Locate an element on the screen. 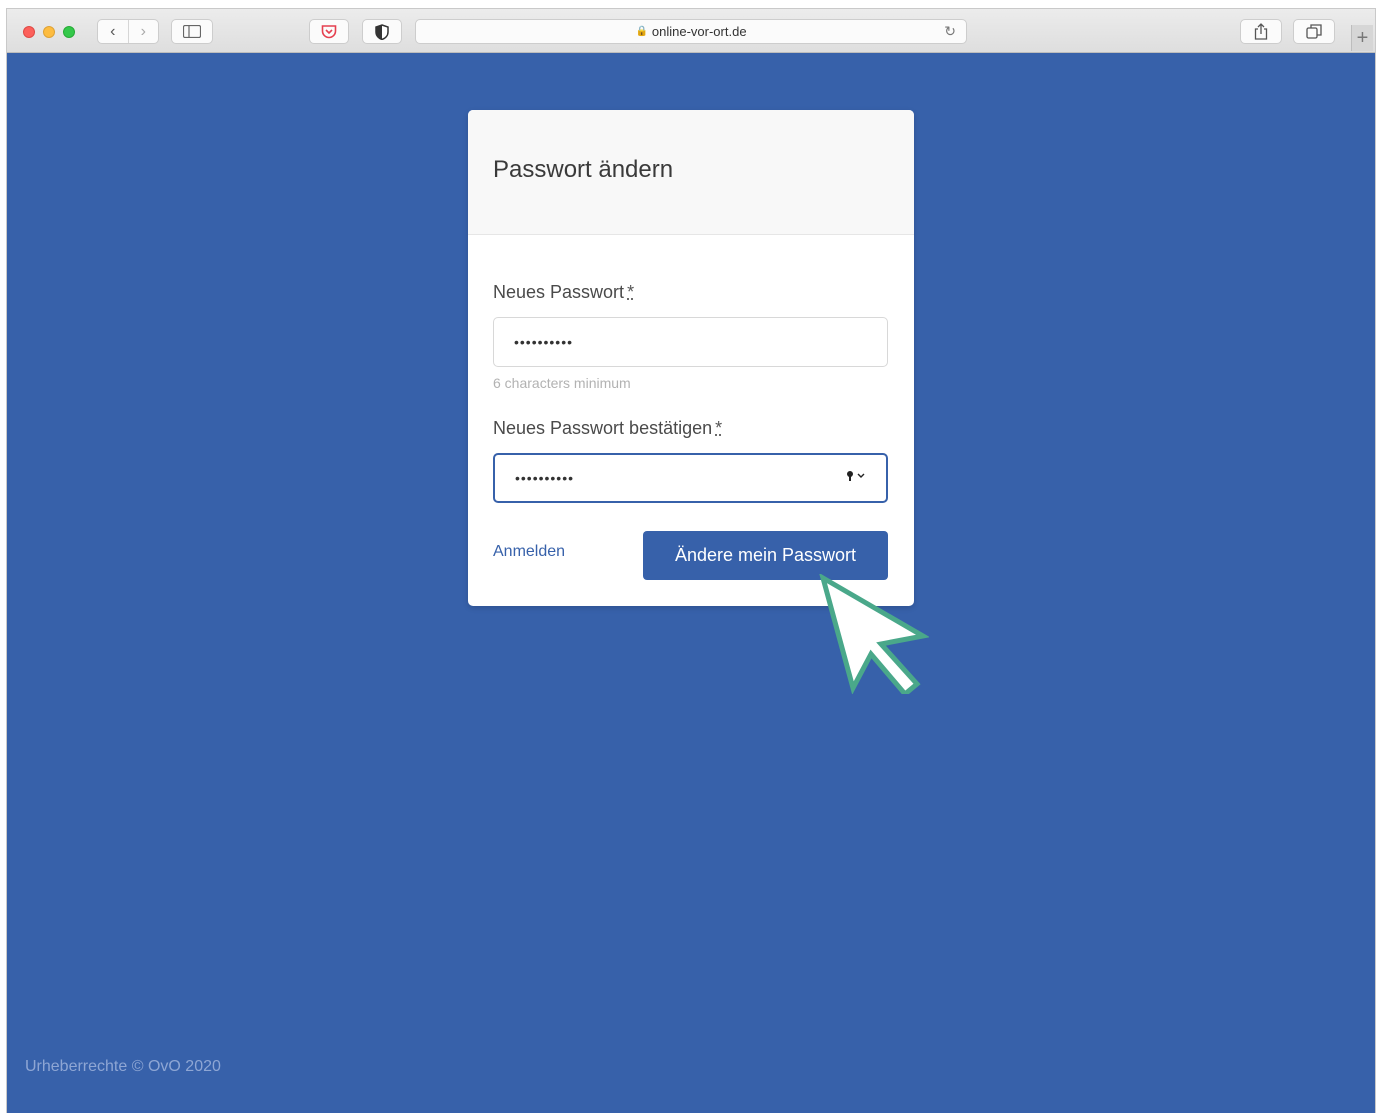  reload-icon: ↻ is located at coordinates (950, 31).